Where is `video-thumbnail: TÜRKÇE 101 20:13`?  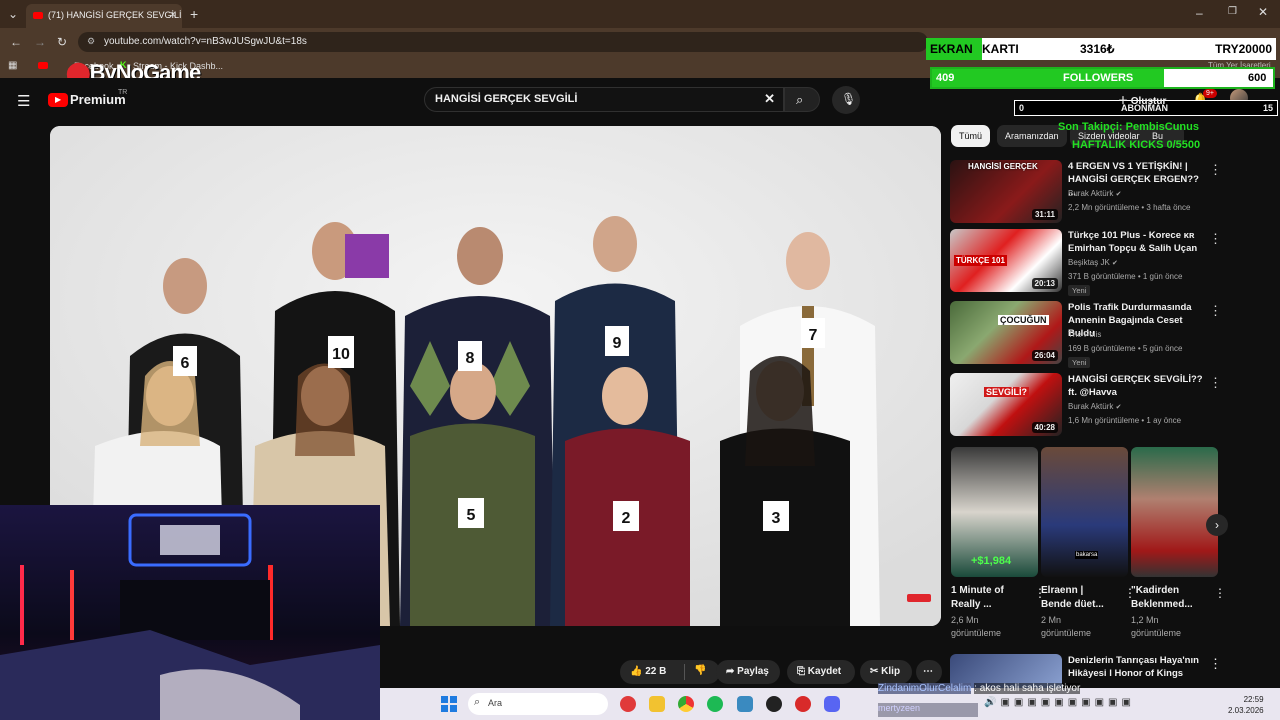
video-thumbnail: TÜRKÇE 101 20:13 is located at coordinates (1006, 260).